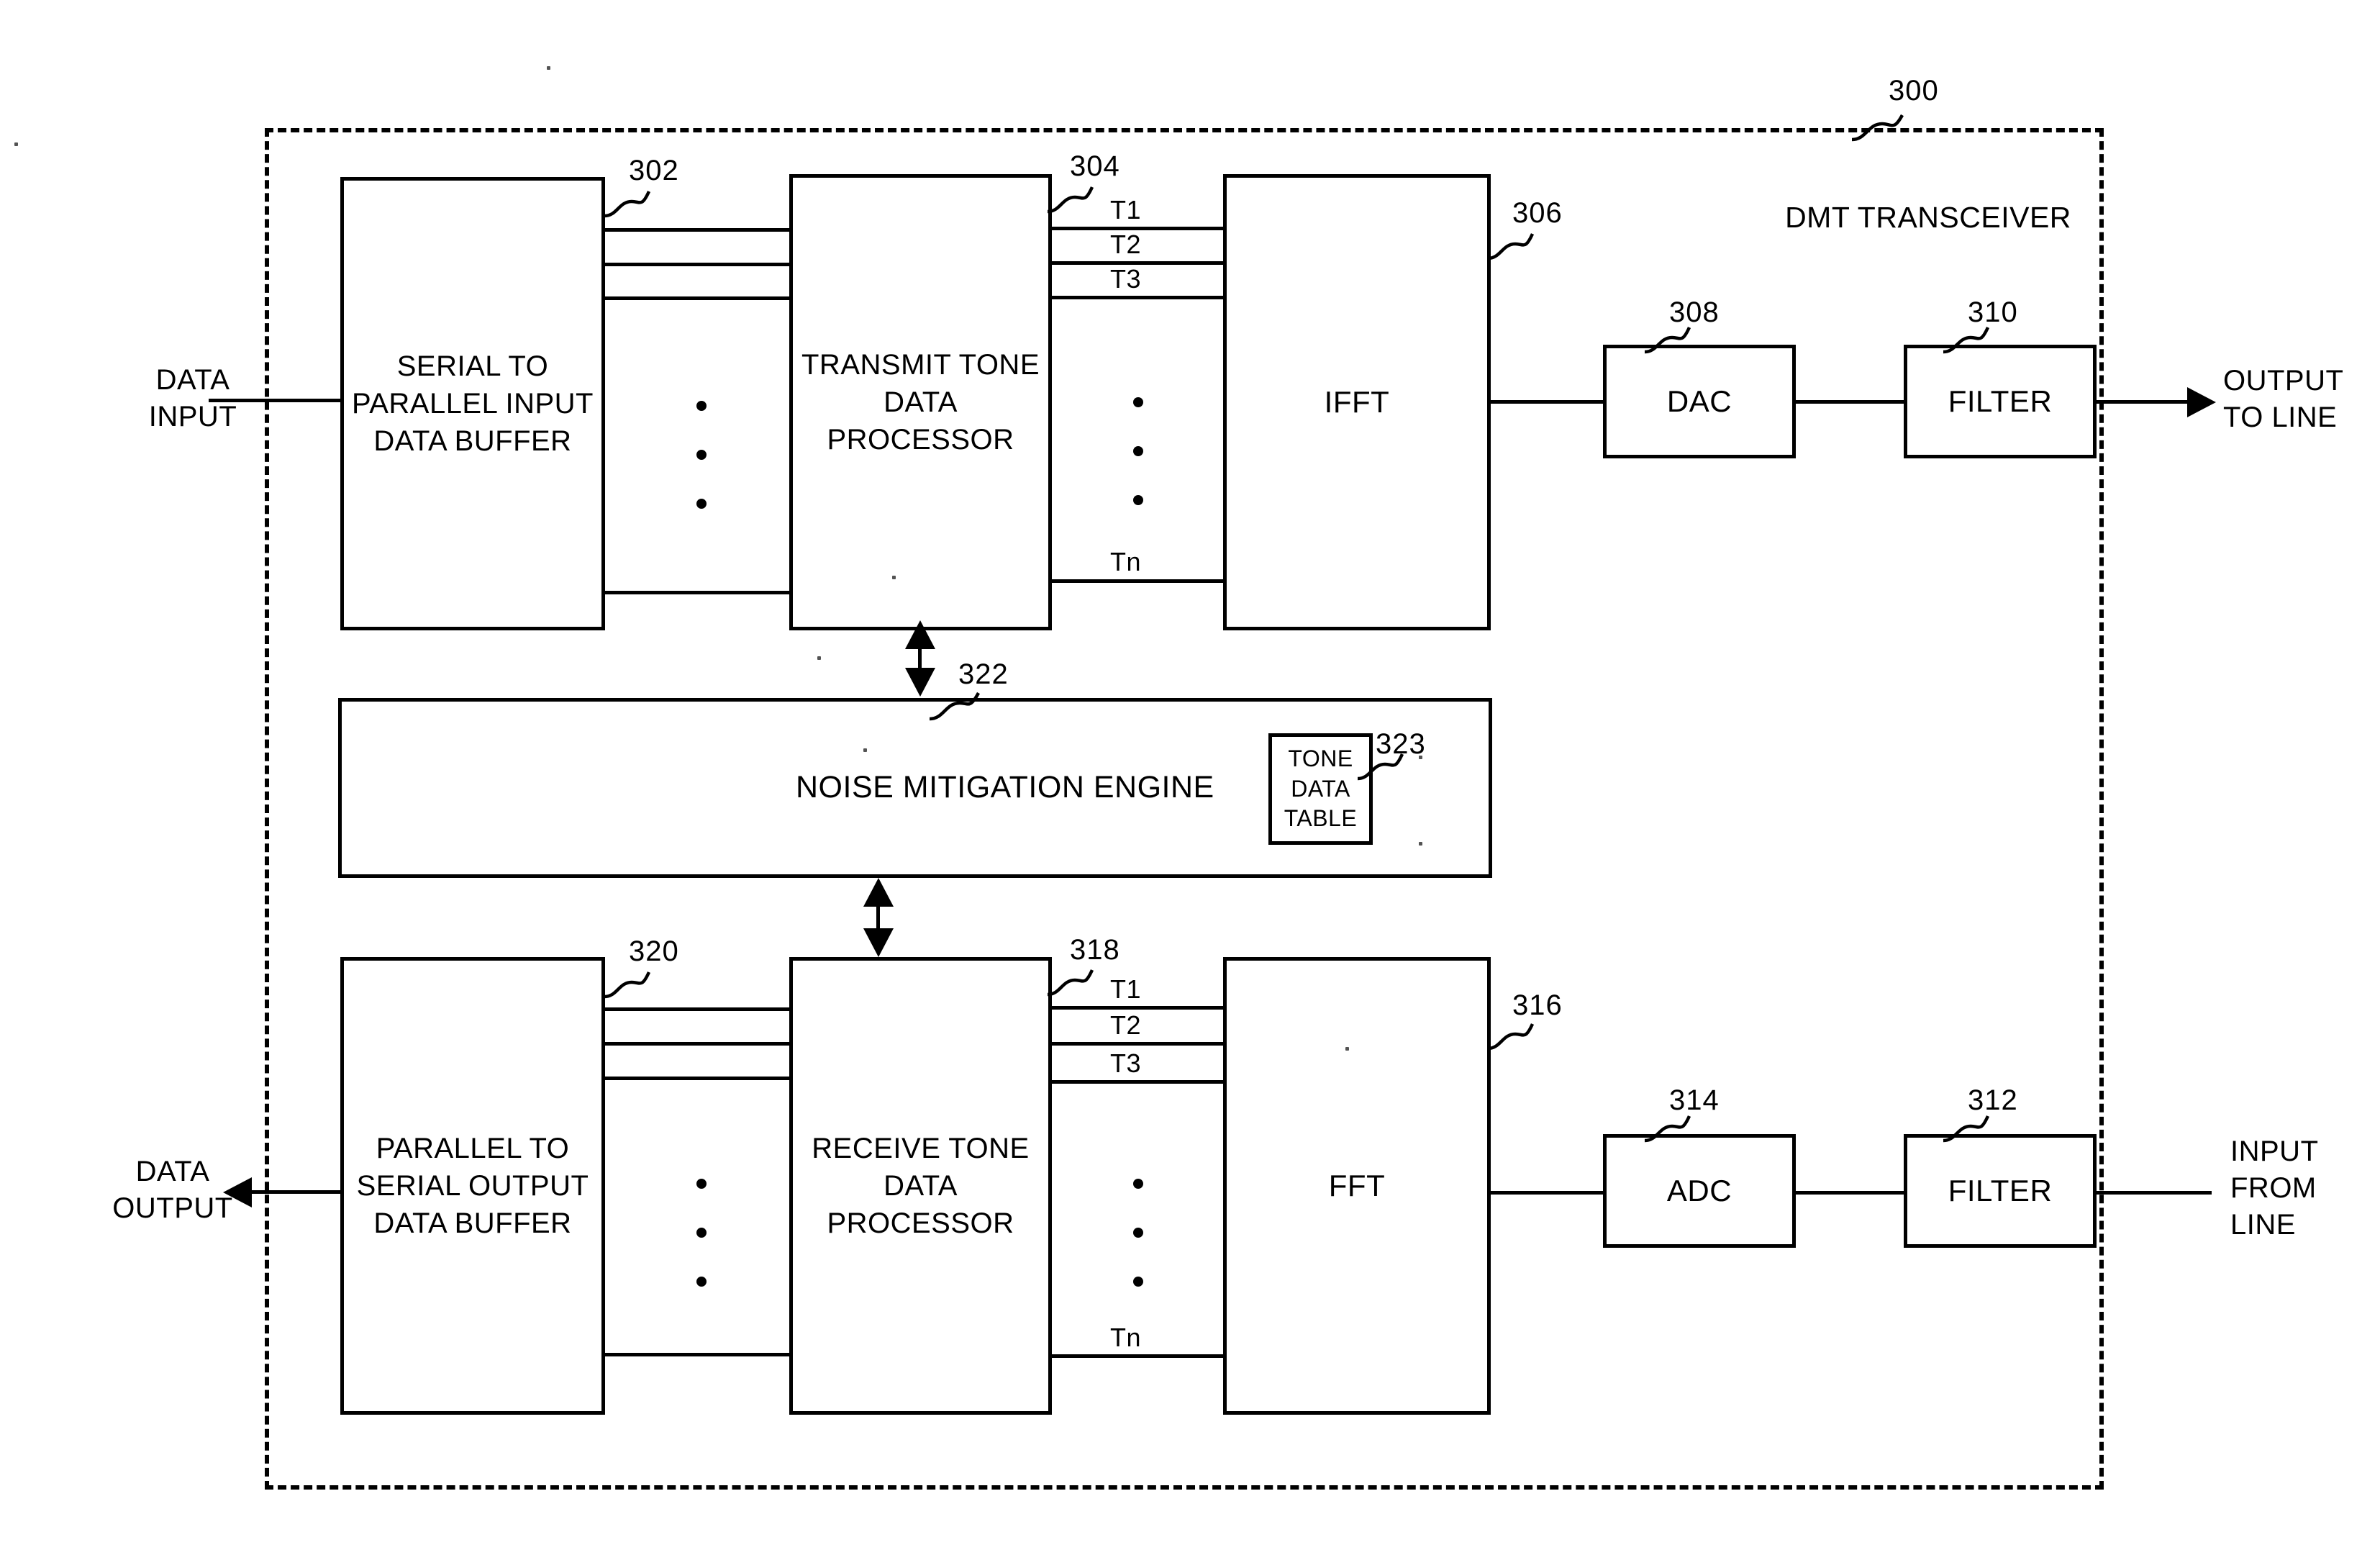  I want to click on bus-304-306-line-tn, so click(1139, 581).